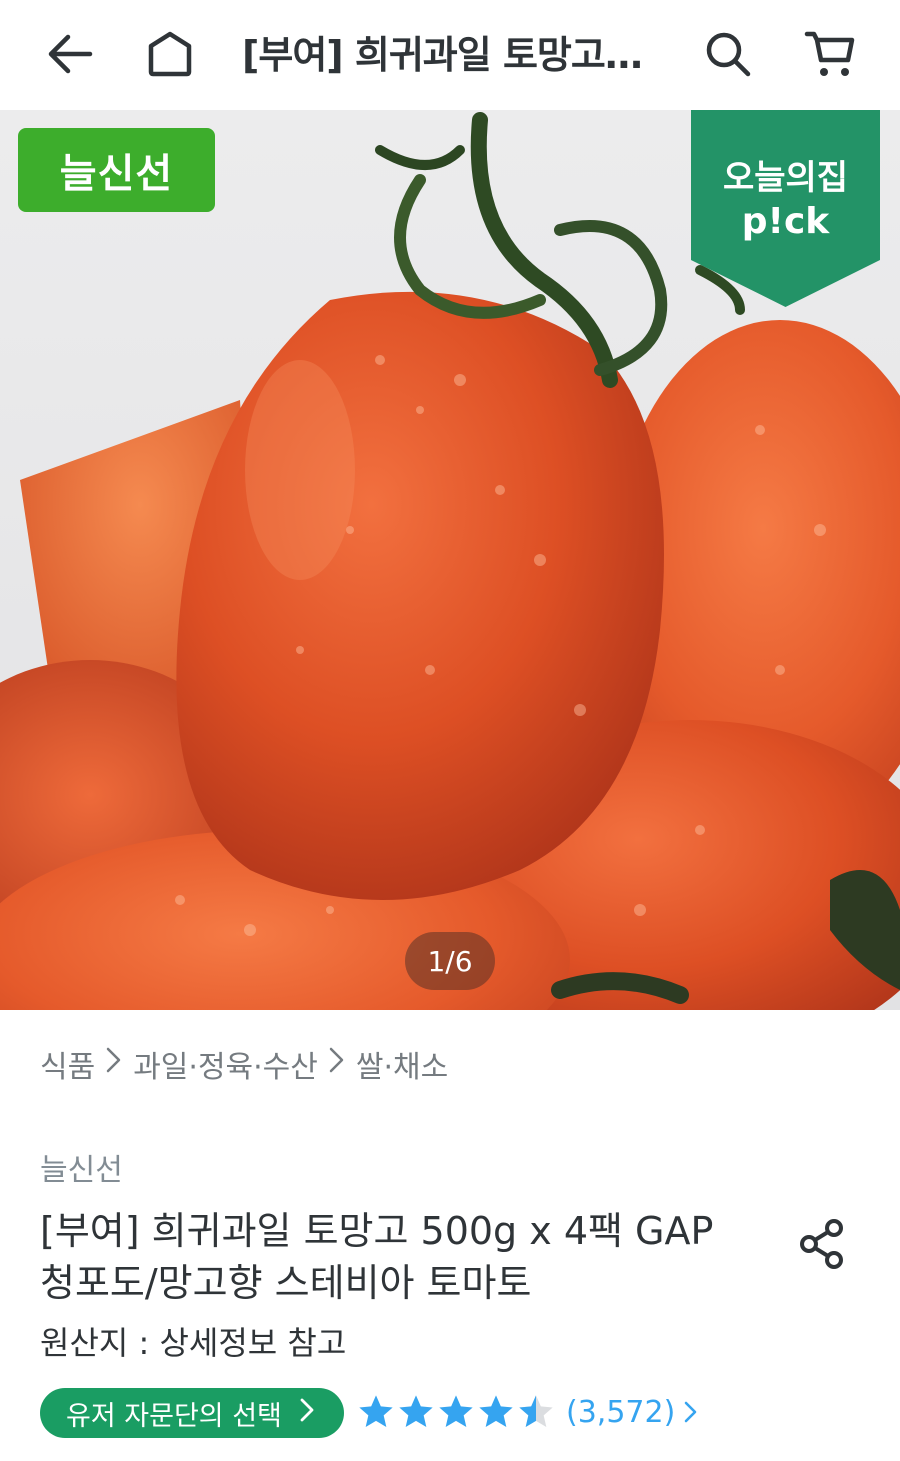  I want to click on user-advisor-pick-button: 유저 자문단의 선택, so click(192, 1413).